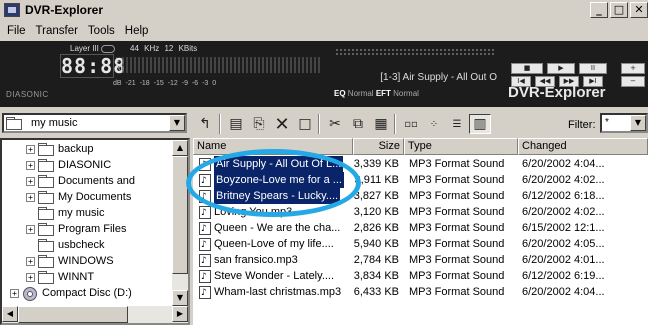  I want to click on menu-bar: File Transfer Tools Help, so click(76, 31).